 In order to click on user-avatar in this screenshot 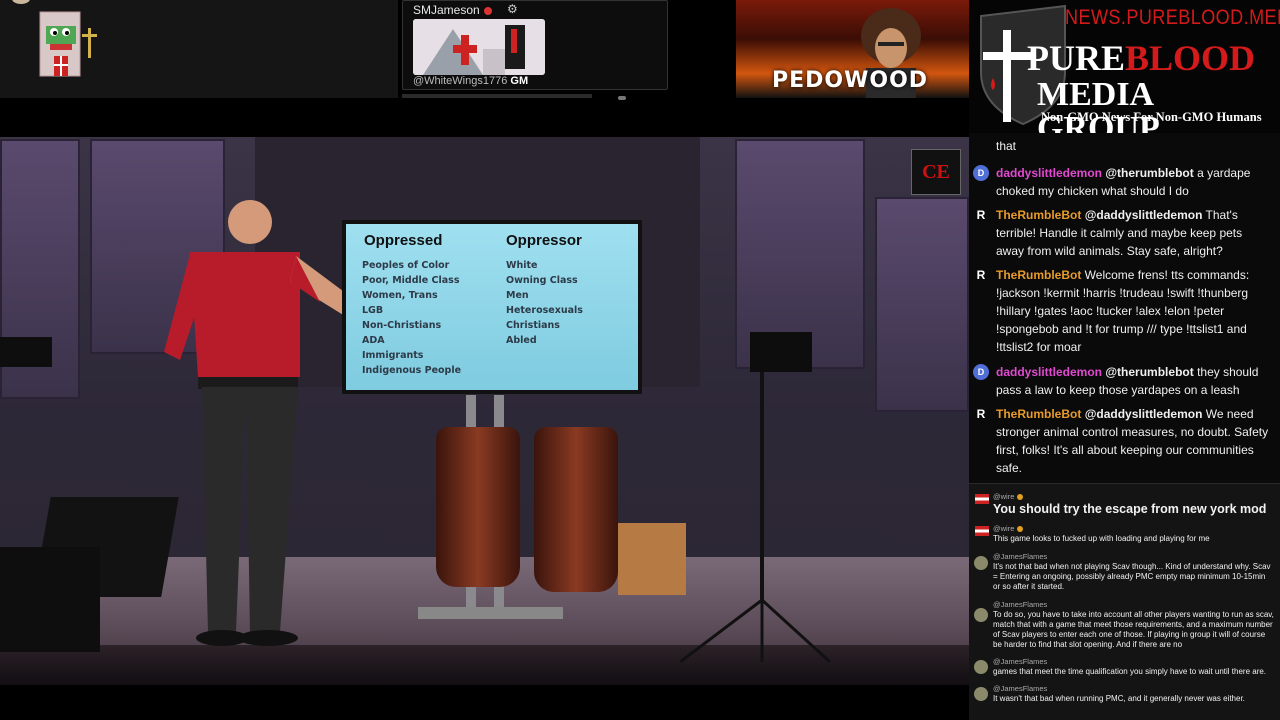, I will do `click(21, 2)`.